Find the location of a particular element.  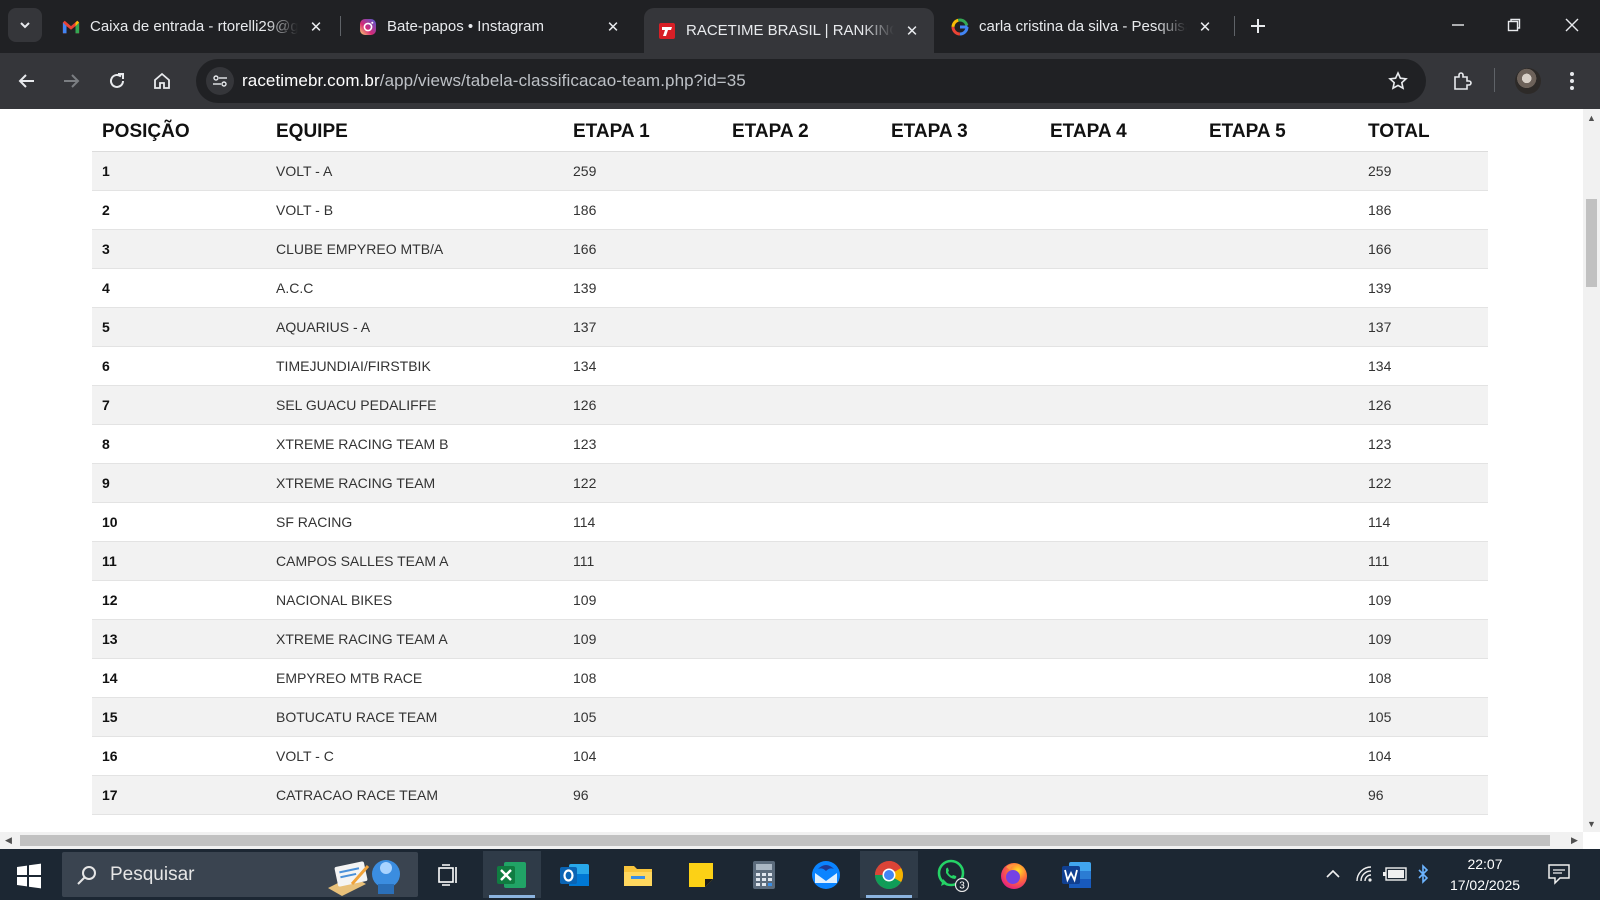

cell-total: 259 is located at coordinates (1423, 171).